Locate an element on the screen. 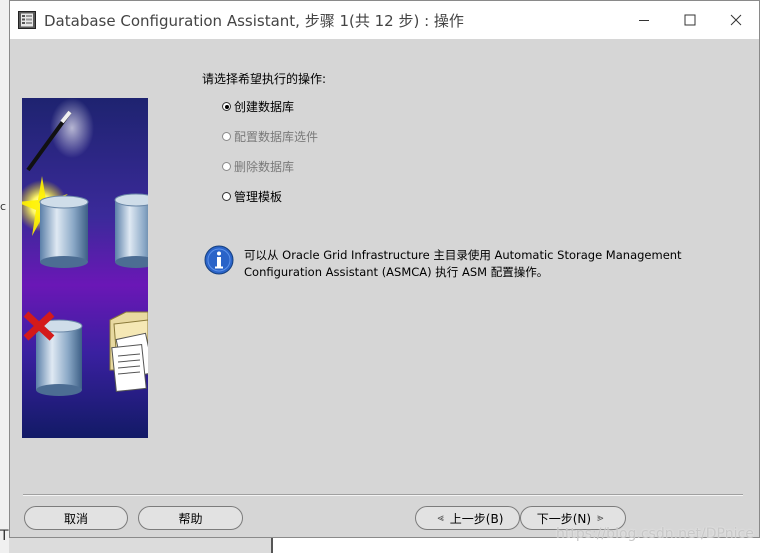 The height and width of the screenshot is (553, 764). background-selection is located at coordinates (141, 545).